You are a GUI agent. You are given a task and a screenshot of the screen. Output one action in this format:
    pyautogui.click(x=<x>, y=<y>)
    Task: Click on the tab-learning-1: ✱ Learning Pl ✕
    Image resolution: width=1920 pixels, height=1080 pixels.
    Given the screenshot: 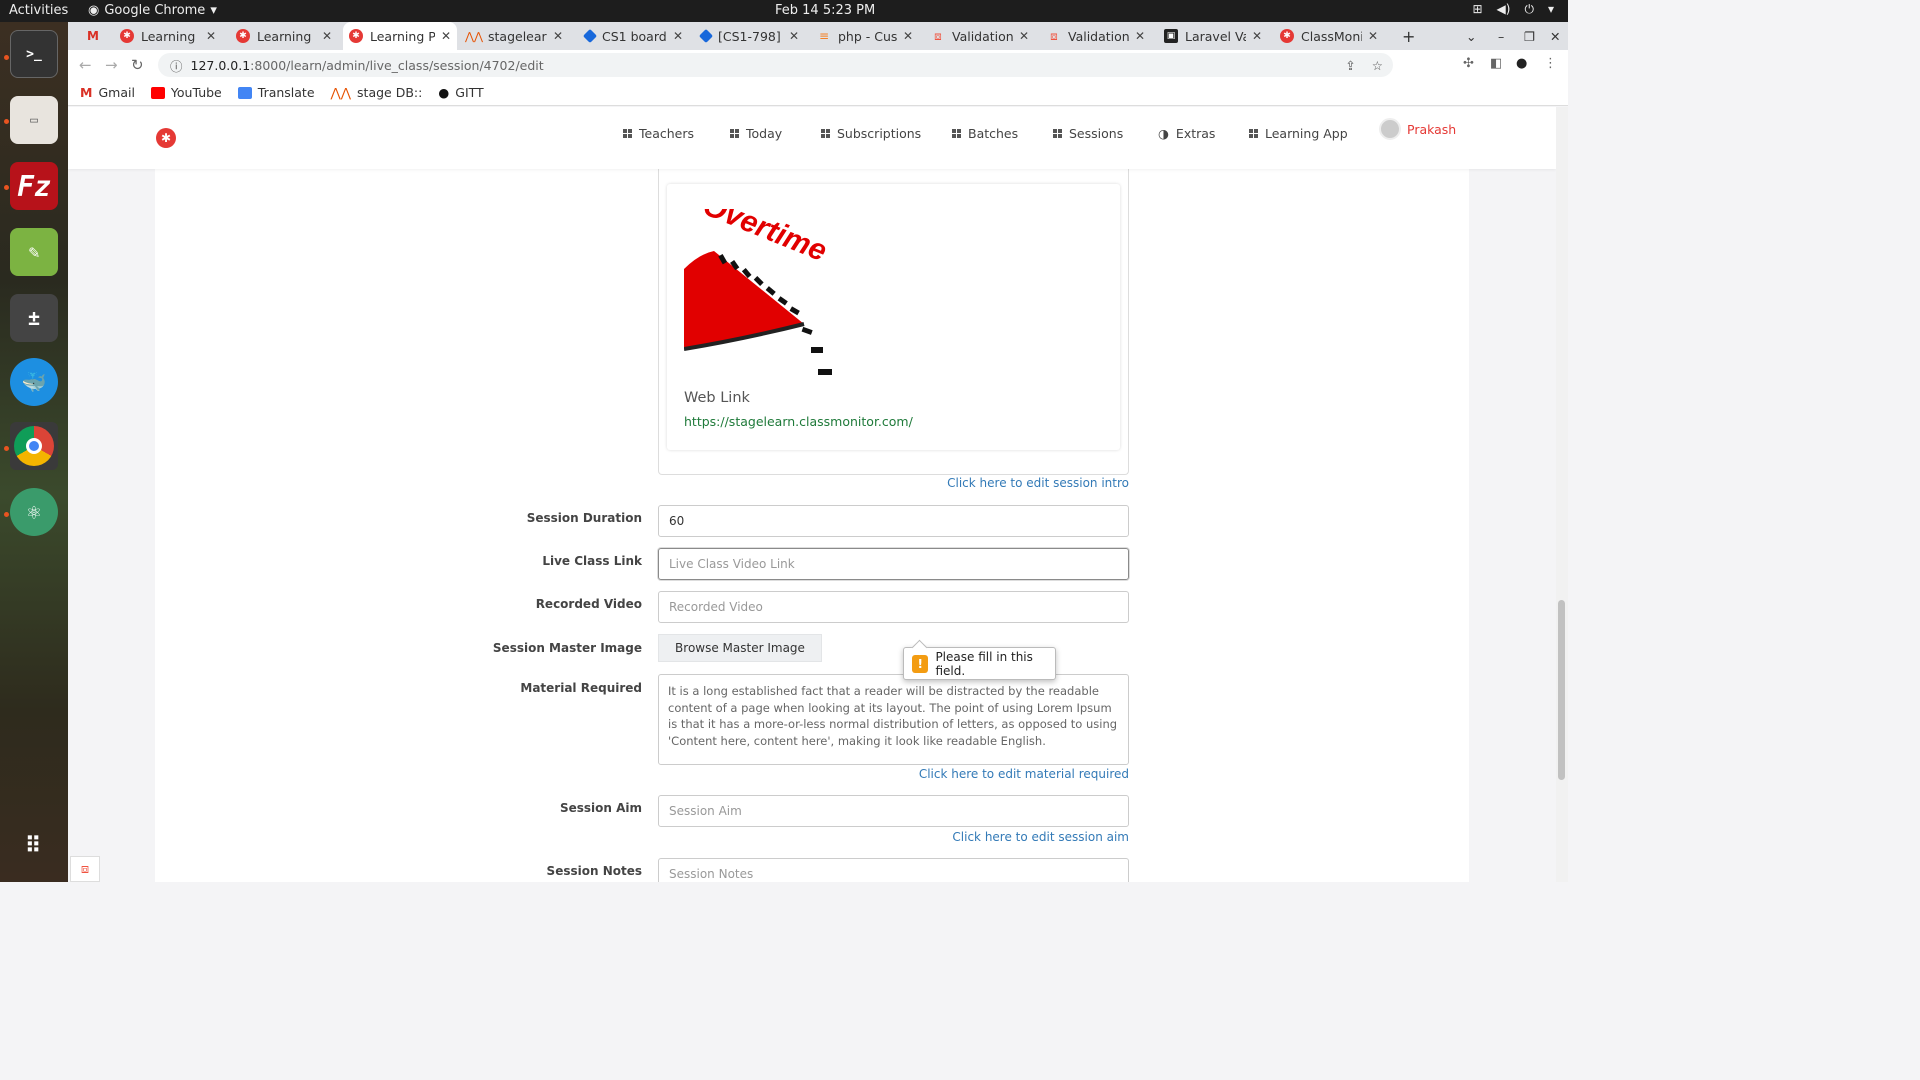 What is the action you would take?
    pyautogui.click(x=168, y=36)
    